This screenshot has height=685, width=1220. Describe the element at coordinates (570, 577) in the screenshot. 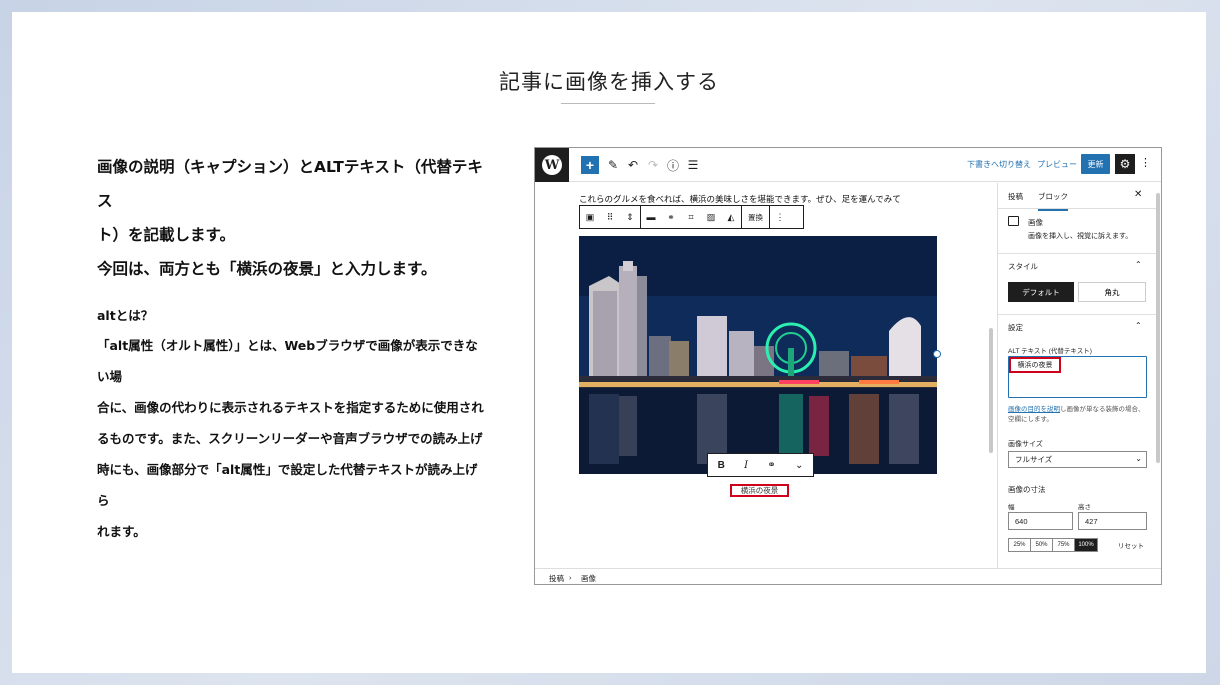

I see `chevron-right-icon: ›` at that location.